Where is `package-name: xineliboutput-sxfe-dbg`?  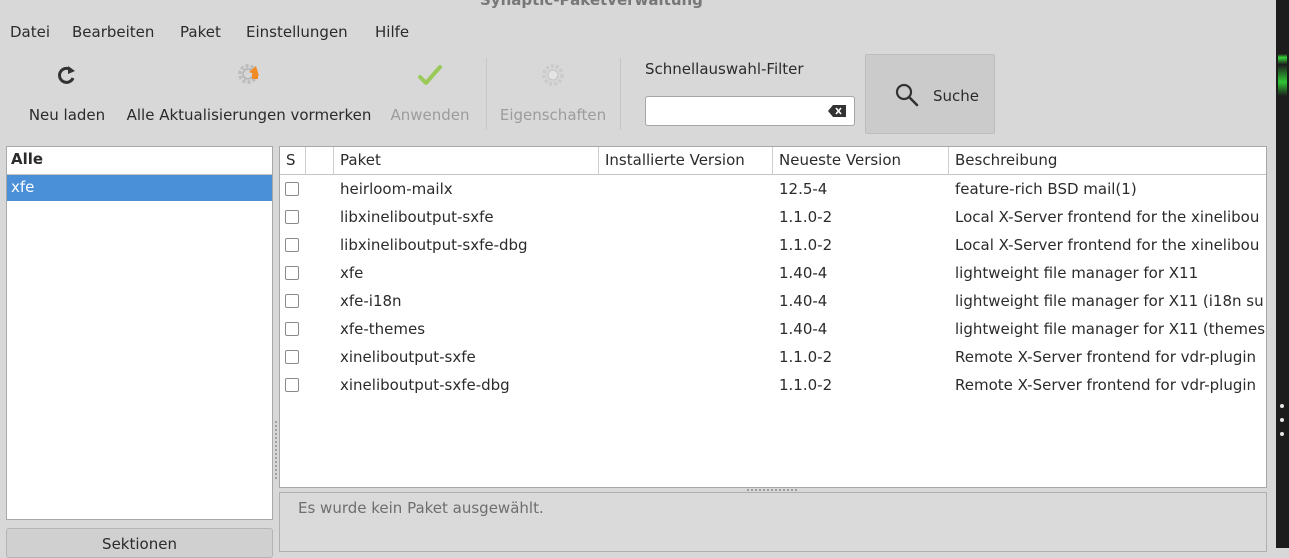
package-name: xineliboutput-sxfe-dbg is located at coordinates (425, 385).